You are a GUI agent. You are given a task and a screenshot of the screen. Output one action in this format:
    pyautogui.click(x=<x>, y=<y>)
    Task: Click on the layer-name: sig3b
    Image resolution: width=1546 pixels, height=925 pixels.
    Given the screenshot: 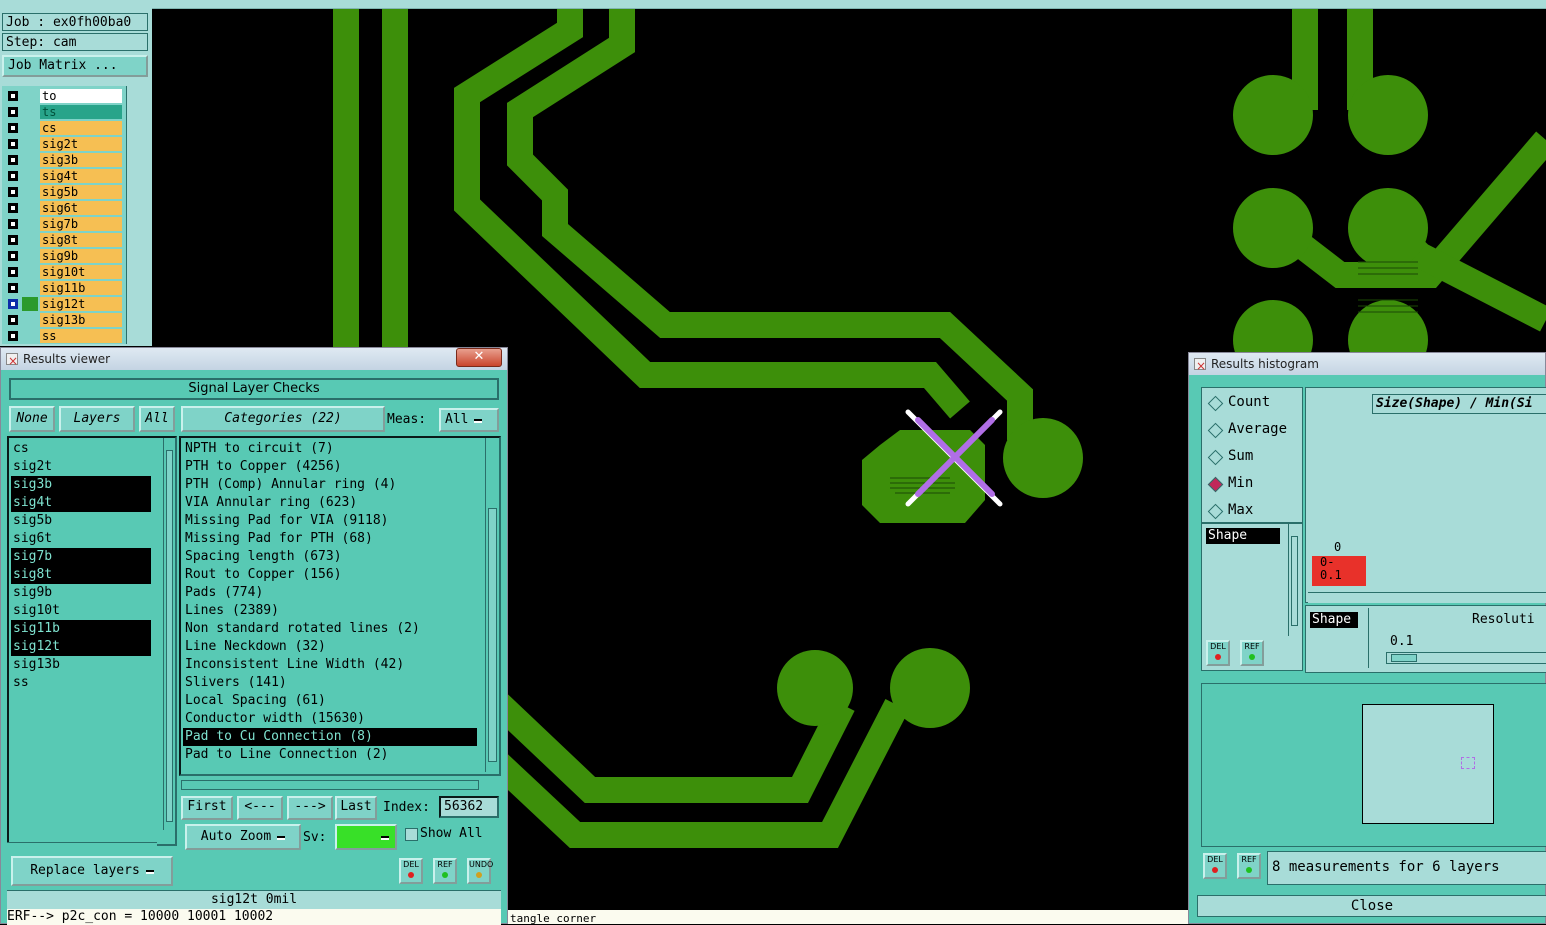 What is the action you would take?
    pyautogui.click(x=81, y=160)
    